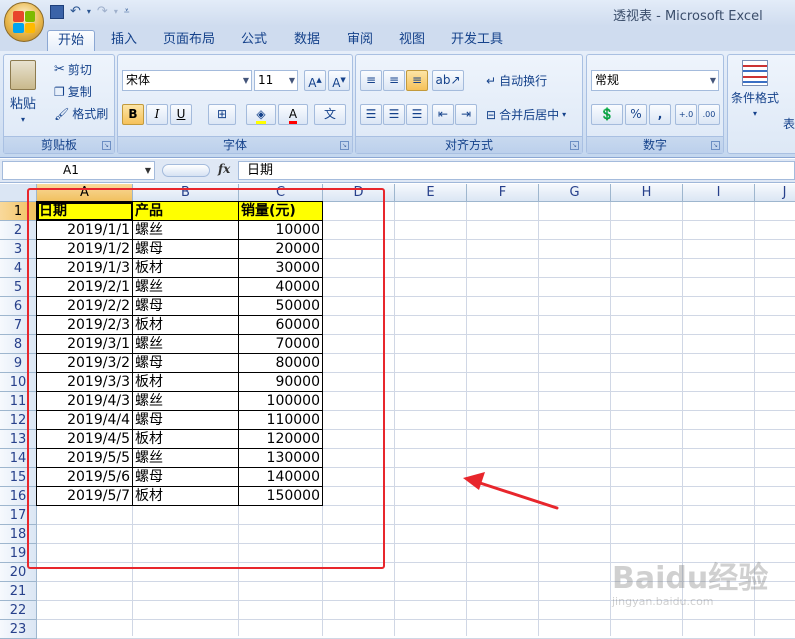 This screenshot has width=795, height=639. Describe the element at coordinates (116, 11) in the screenshot. I see `redo-dropdown-icon: ▾` at that location.